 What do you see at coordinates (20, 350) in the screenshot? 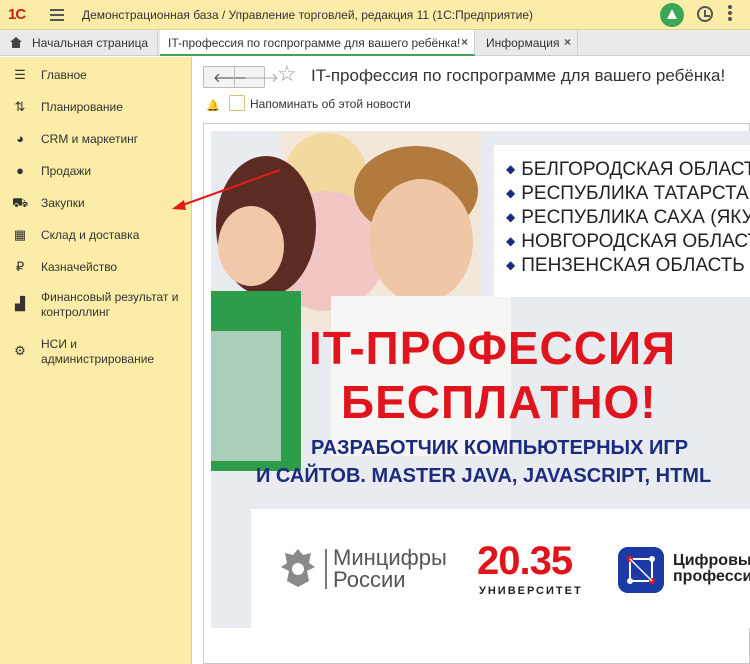
I see `gear-icon: ⚙` at bounding box center [20, 350].